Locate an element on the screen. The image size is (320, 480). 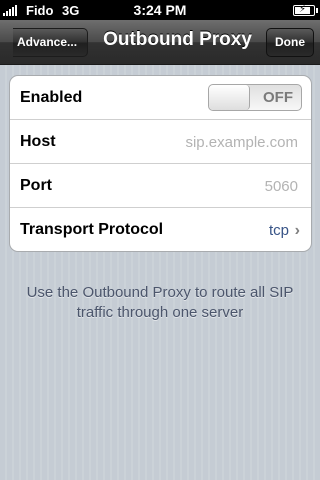
transport-protocol-value: tcp is located at coordinates (278, 230).